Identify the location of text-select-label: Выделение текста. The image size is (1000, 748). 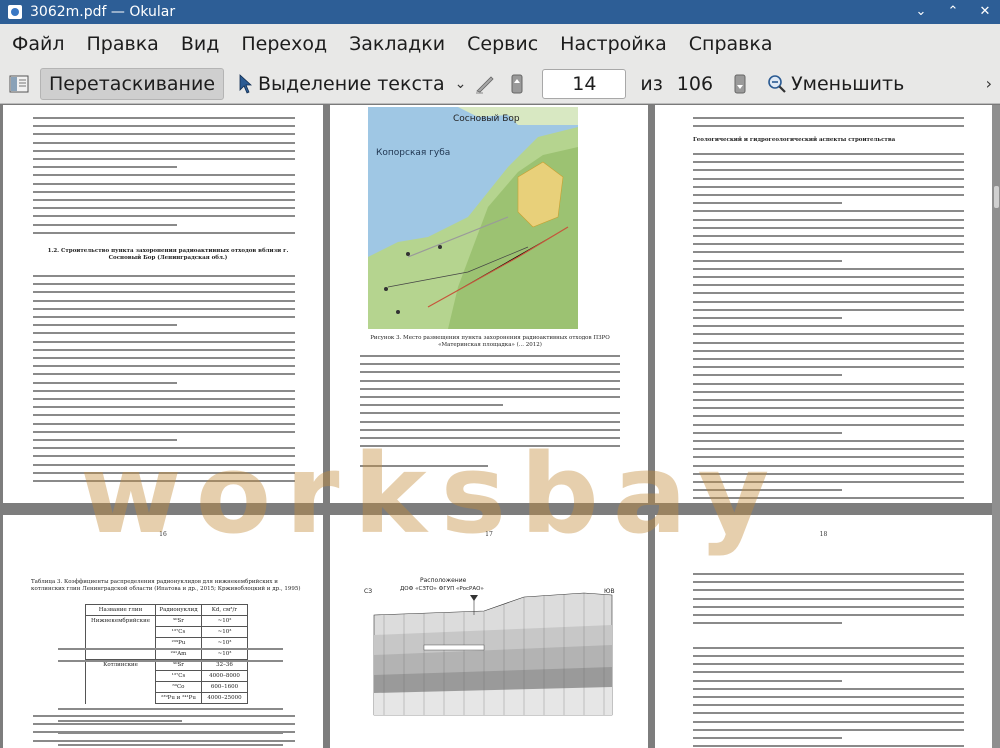
(351, 83).